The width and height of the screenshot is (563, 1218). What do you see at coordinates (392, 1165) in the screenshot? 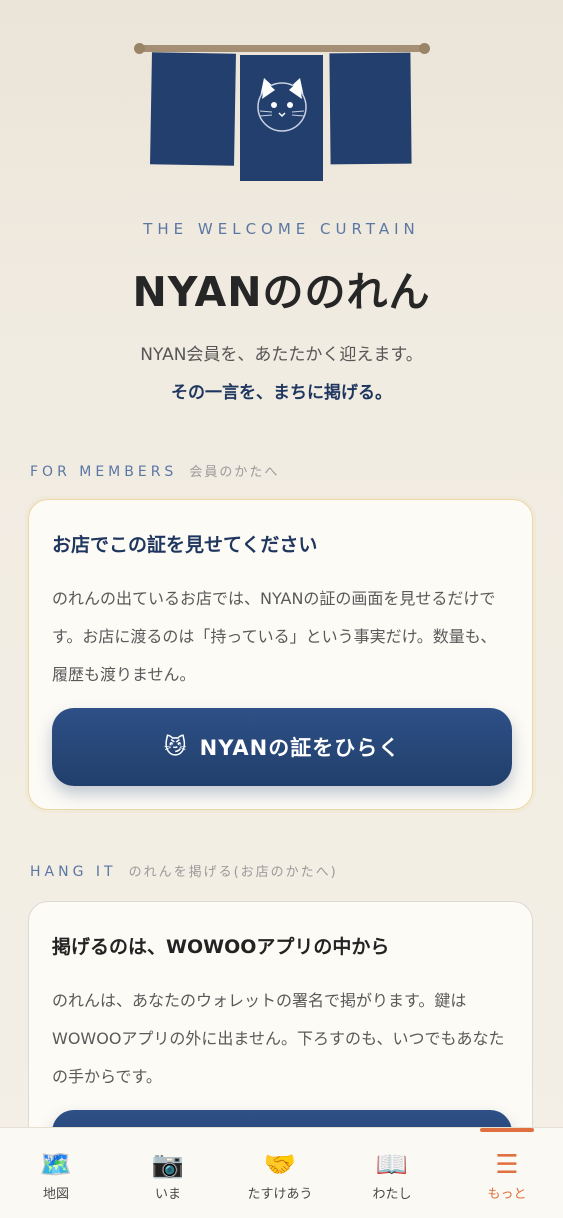
I see `book-icon: 📖` at bounding box center [392, 1165].